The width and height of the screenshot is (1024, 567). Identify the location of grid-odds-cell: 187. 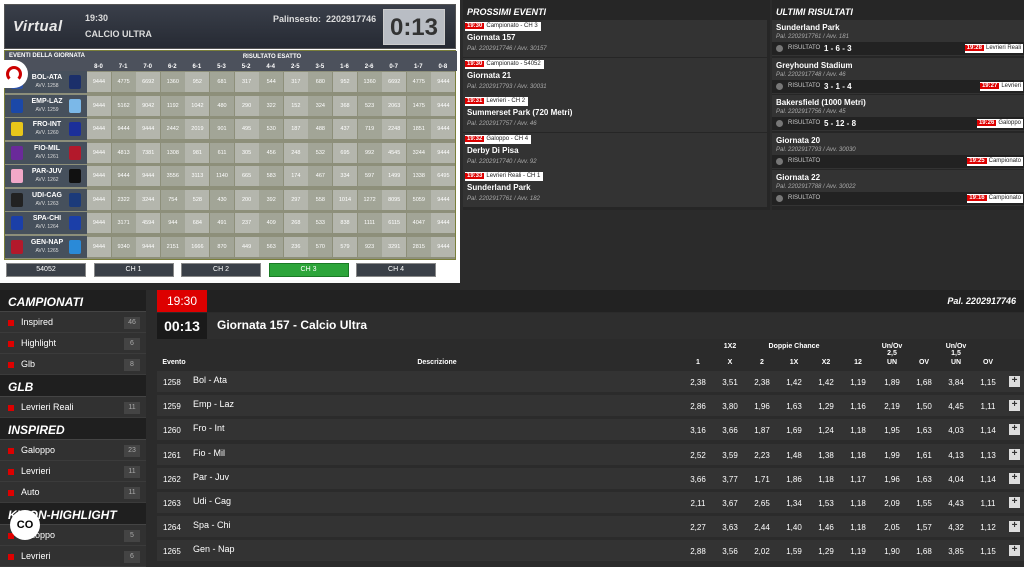
(295, 129).